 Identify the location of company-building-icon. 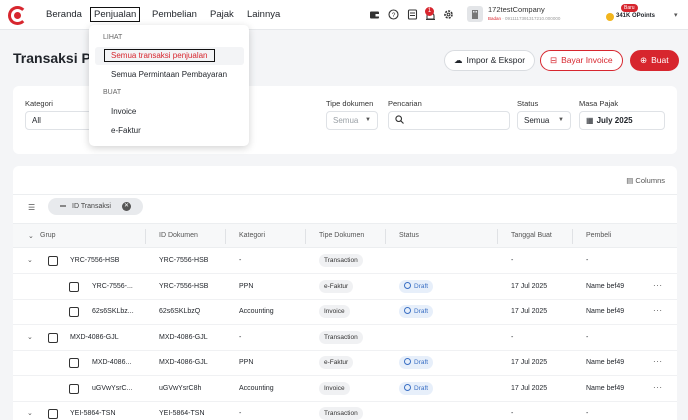
(475, 14).